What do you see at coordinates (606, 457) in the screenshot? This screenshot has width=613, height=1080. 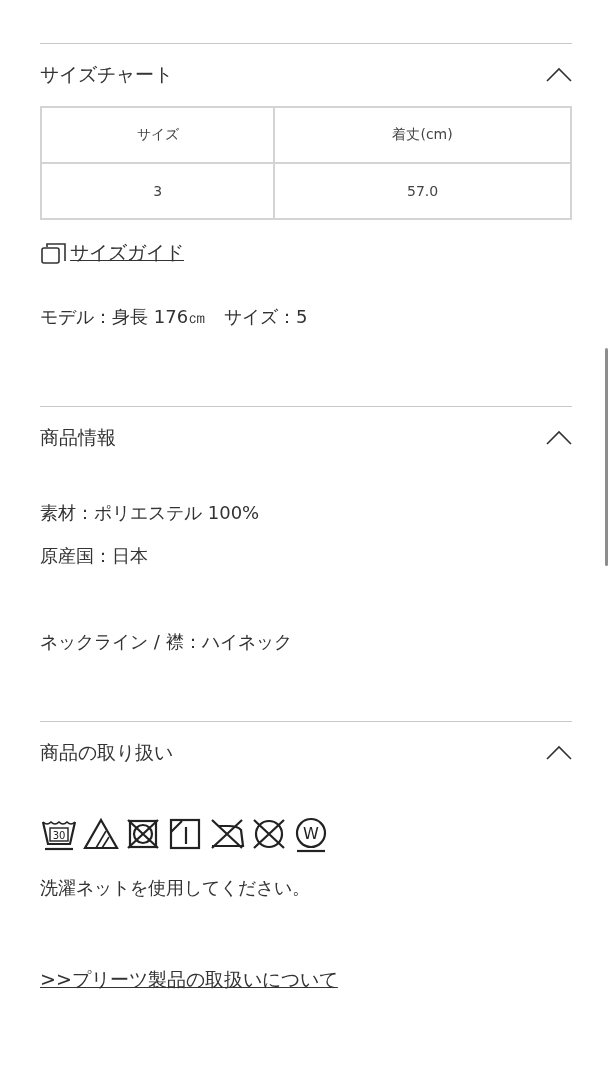 I see `scrollbar` at bounding box center [606, 457].